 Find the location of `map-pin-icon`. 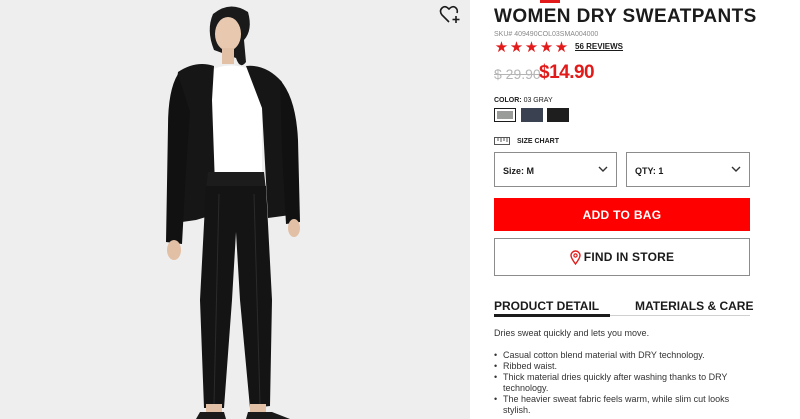

map-pin-icon is located at coordinates (575, 257).